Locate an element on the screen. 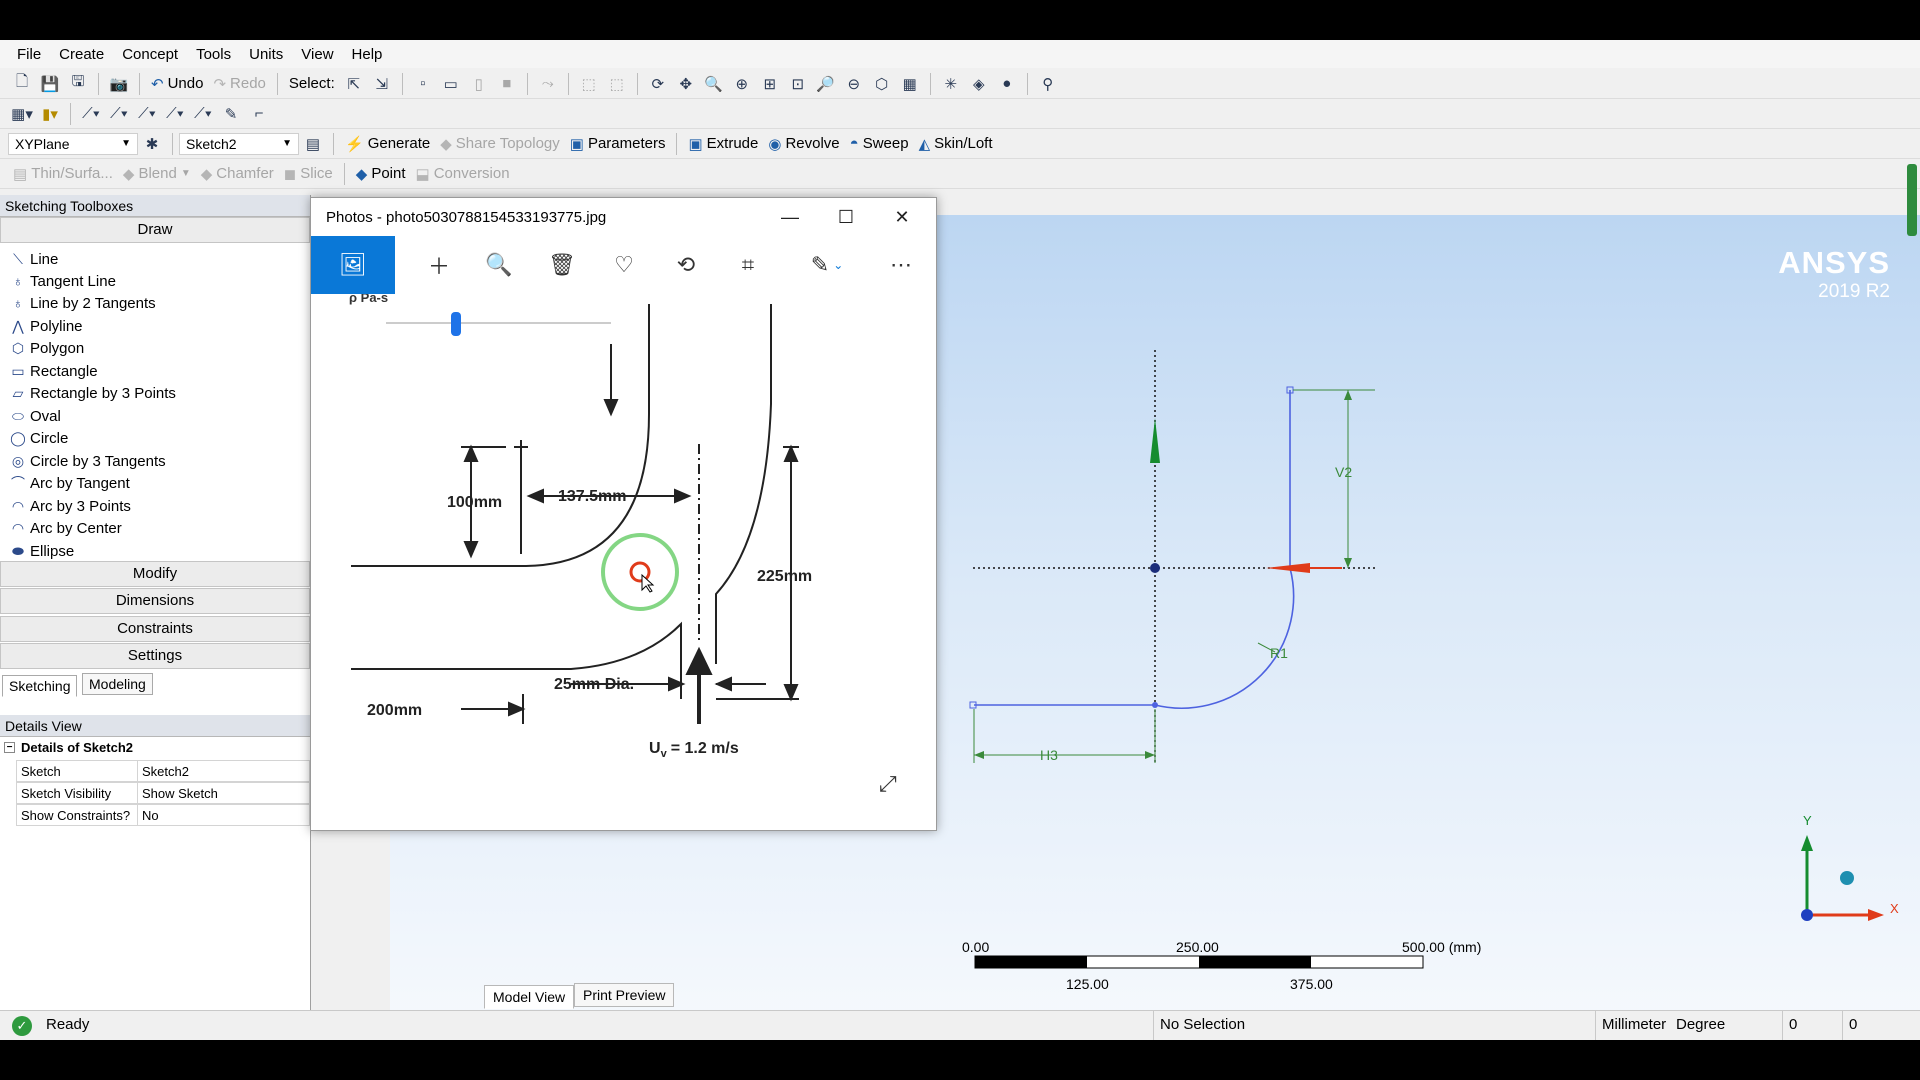 This screenshot has width=1920, height=1080. delete-icon: 🗑 is located at coordinates (562, 265).